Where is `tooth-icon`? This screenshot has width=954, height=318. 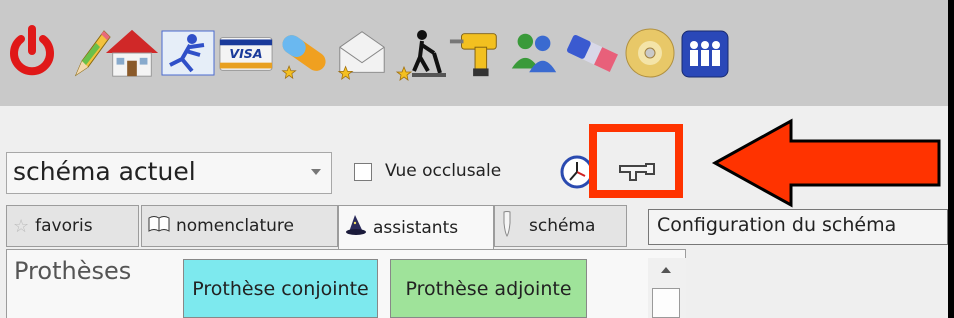 tooth-icon is located at coordinates (507, 226).